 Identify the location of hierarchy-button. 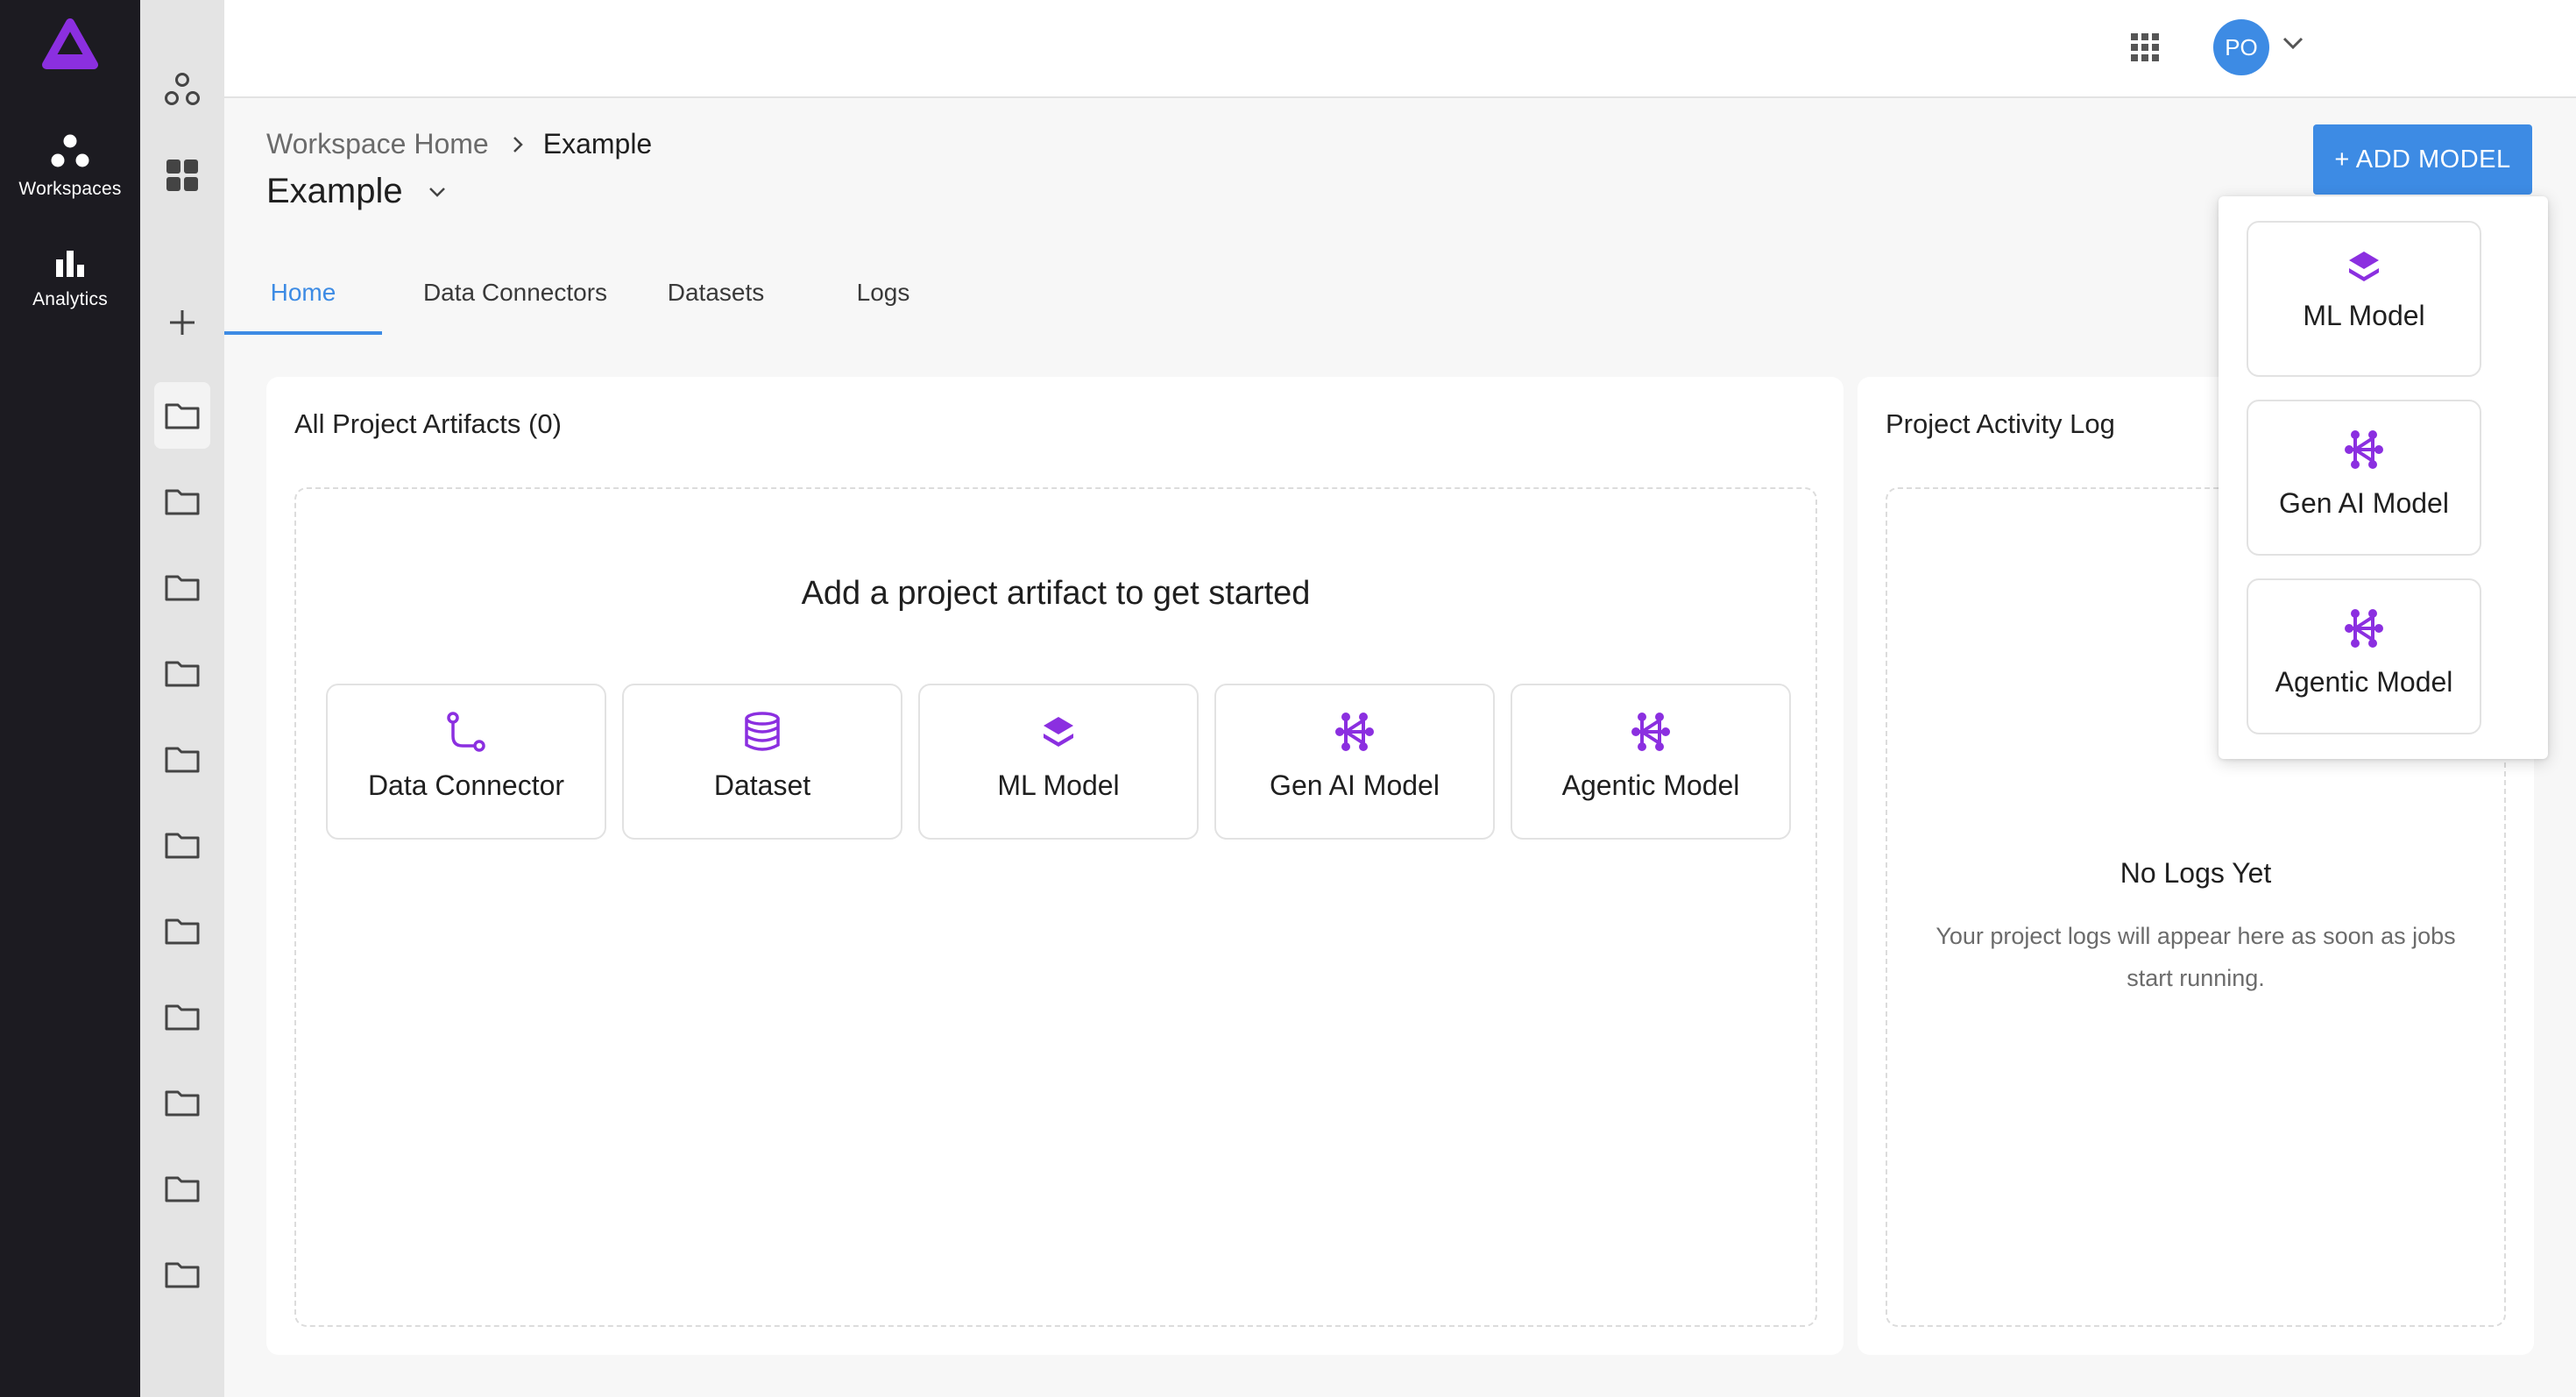
(182, 89).